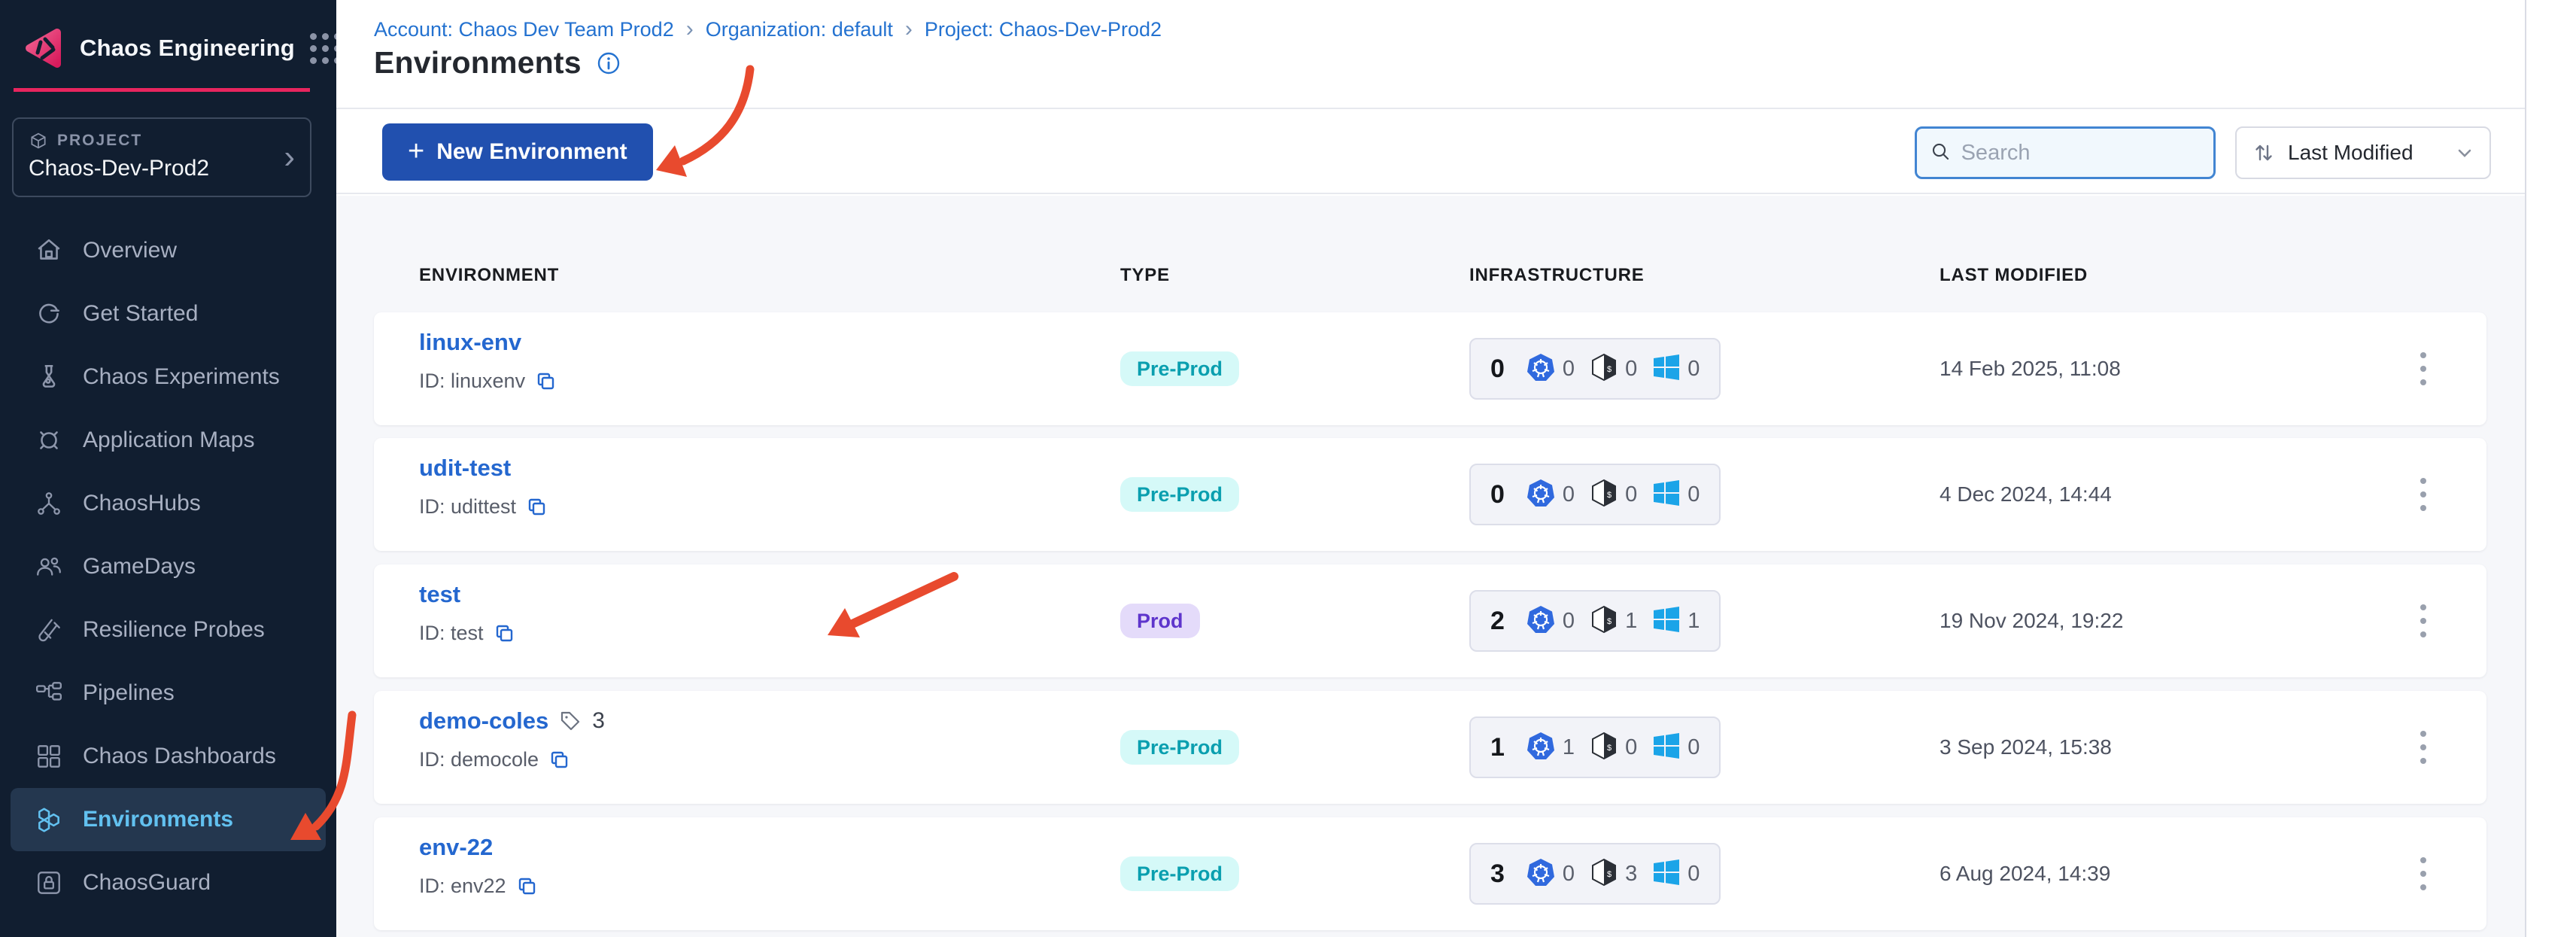 The width and height of the screenshot is (2576, 937). I want to click on last-modified: 19 Nov 2024, 19:22, so click(2032, 621).